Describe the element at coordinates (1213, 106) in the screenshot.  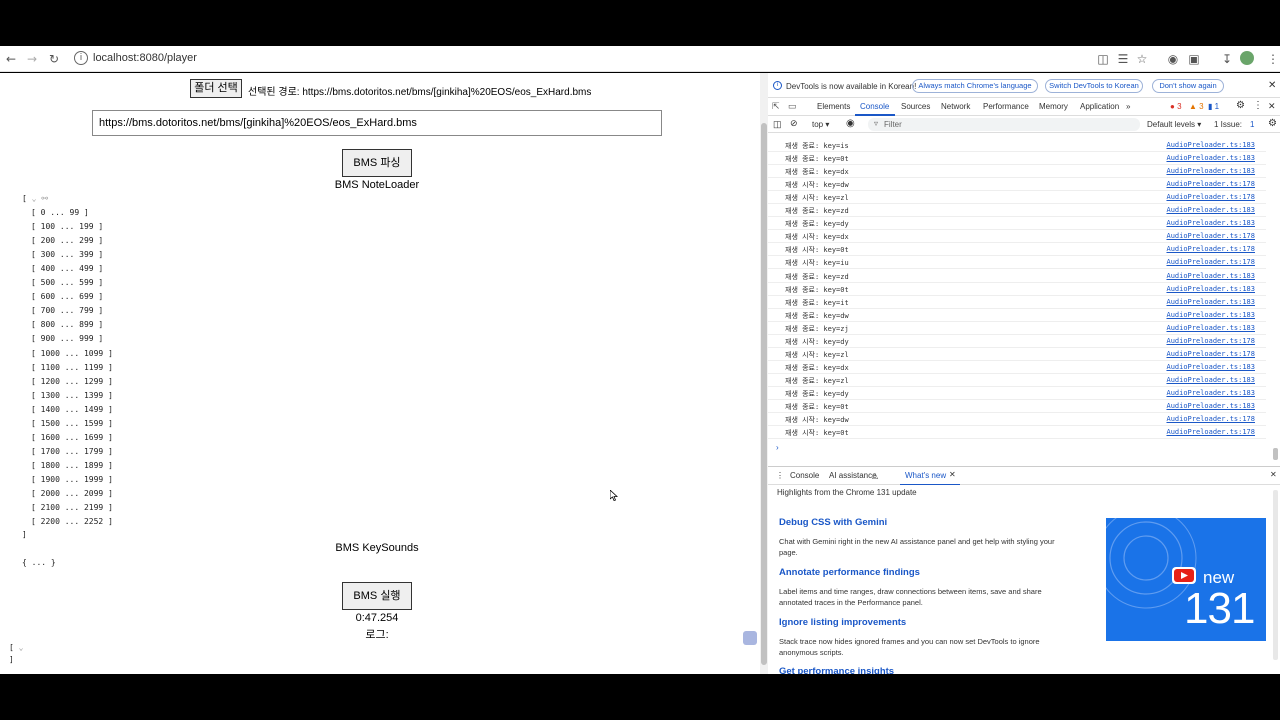
I see `info-count: ▮ 1` at that location.